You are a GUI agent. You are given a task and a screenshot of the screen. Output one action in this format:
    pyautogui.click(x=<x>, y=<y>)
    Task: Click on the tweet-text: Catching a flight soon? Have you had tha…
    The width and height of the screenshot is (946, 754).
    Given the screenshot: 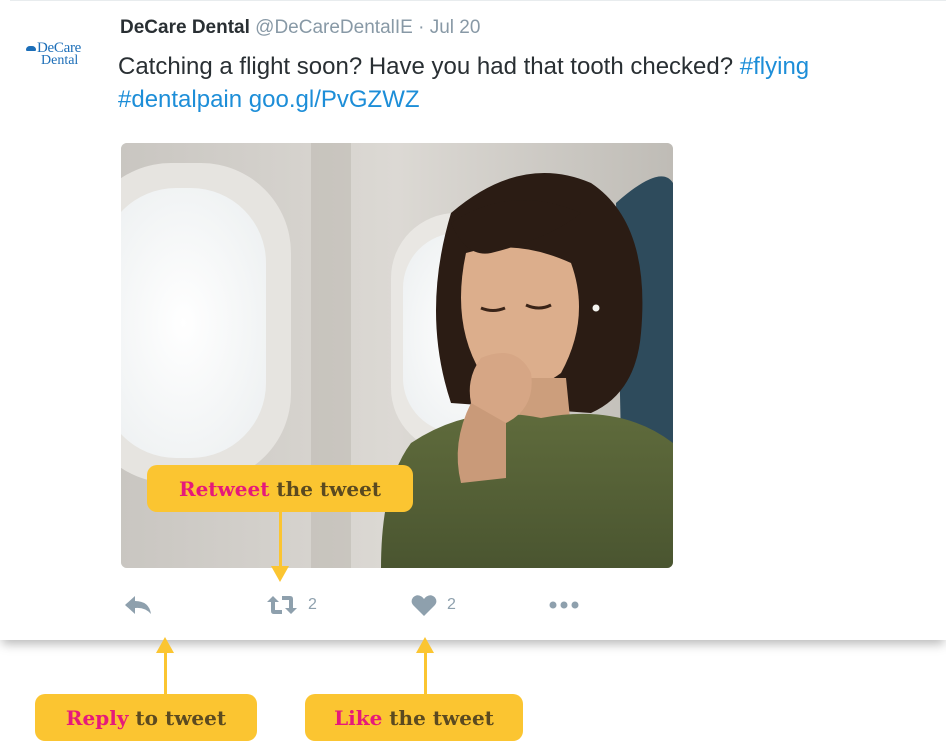 What is the action you would take?
    pyautogui.click(x=532, y=83)
    